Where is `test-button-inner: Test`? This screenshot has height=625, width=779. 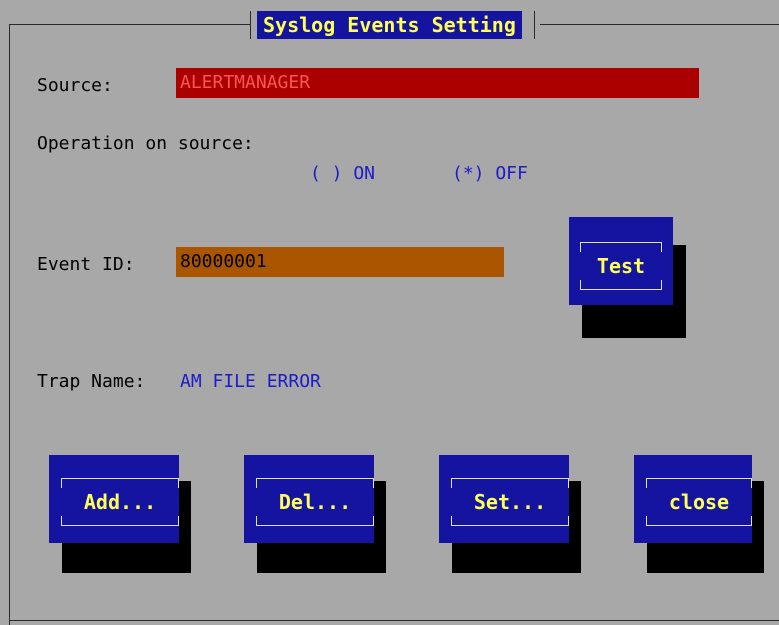
test-button-inner: Test is located at coordinates (621, 266).